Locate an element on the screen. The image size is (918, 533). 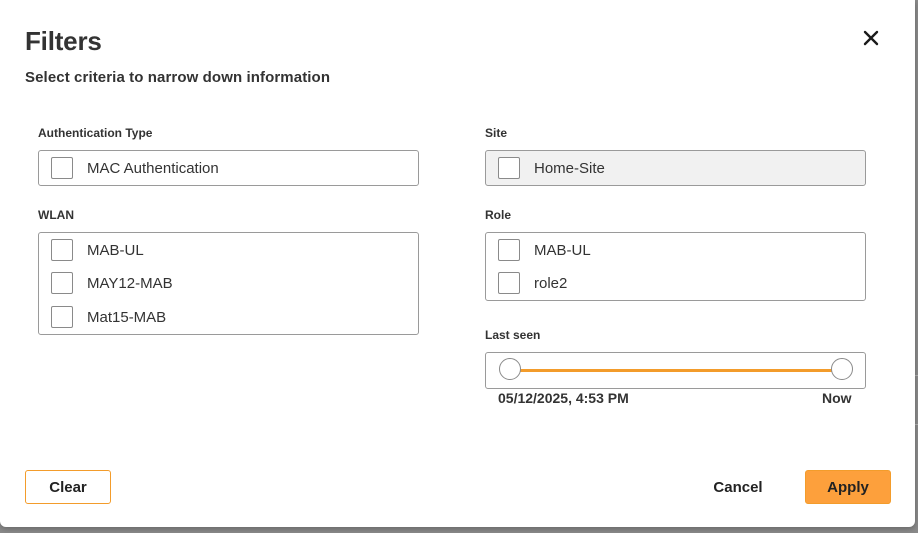
checkbox-option-home-site: Home-Site is located at coordinates (551, 168).